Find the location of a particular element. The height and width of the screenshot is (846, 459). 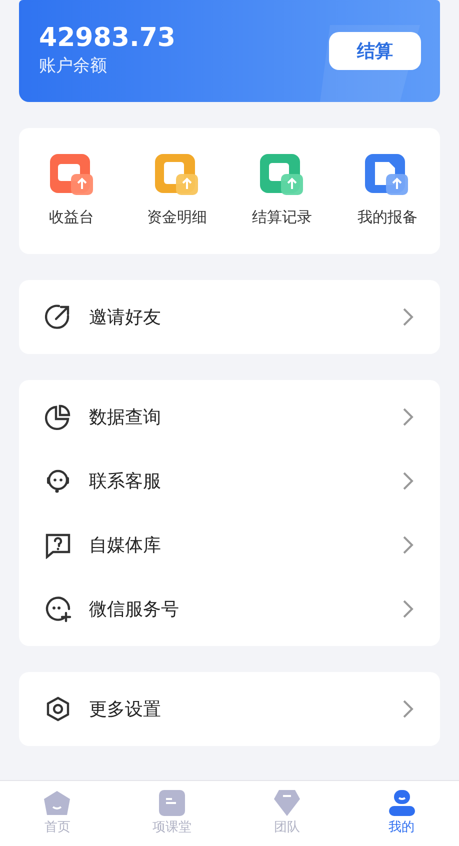

user-icon is located at coordinates (402, 803).